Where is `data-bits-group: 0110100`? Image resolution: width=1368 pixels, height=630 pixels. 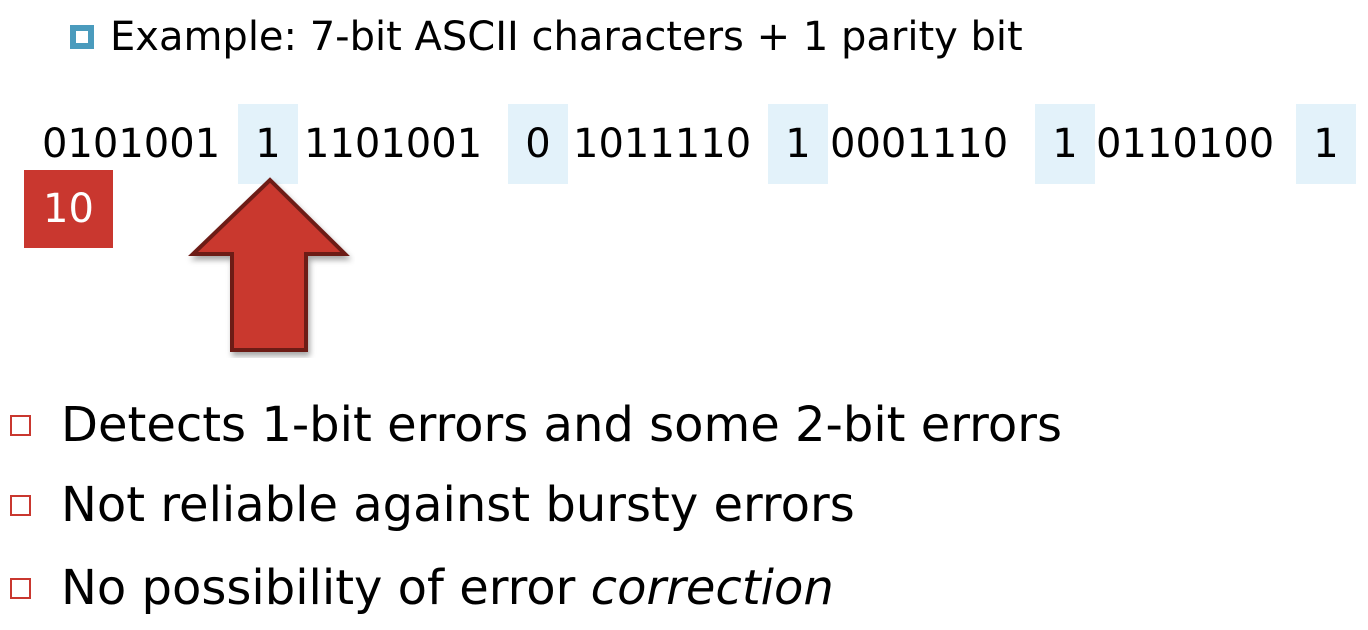
data-bits-group: 0110100 is located at coordinates (1185, 144).